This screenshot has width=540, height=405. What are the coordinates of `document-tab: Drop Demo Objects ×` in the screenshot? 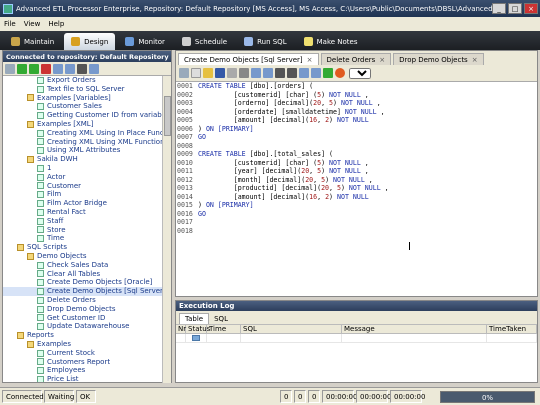 It's located at (438, 59).